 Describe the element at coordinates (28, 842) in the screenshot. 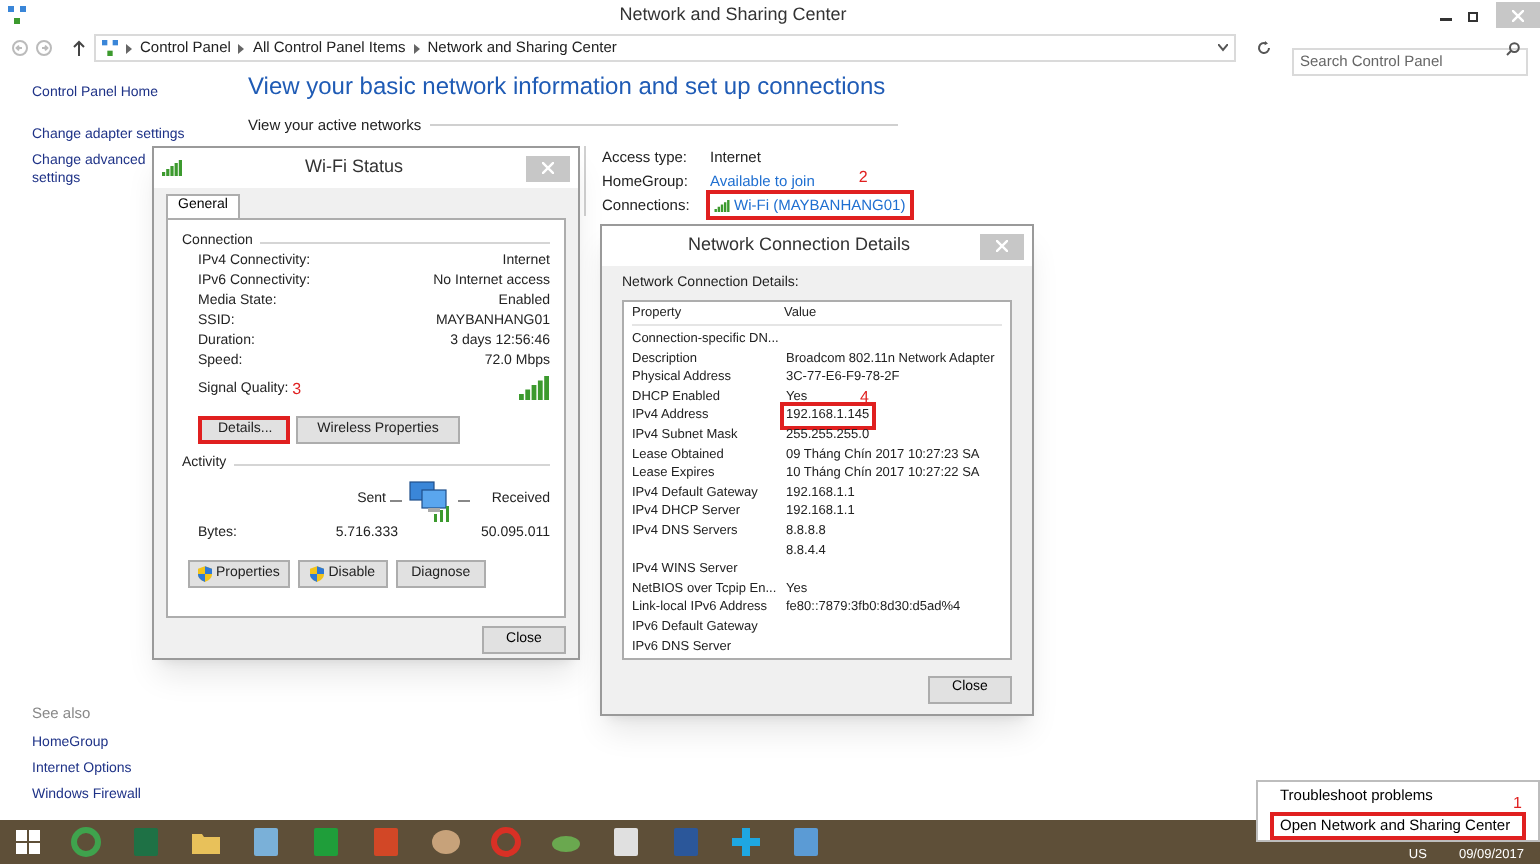

I see `windows-logo-icon` at that location.